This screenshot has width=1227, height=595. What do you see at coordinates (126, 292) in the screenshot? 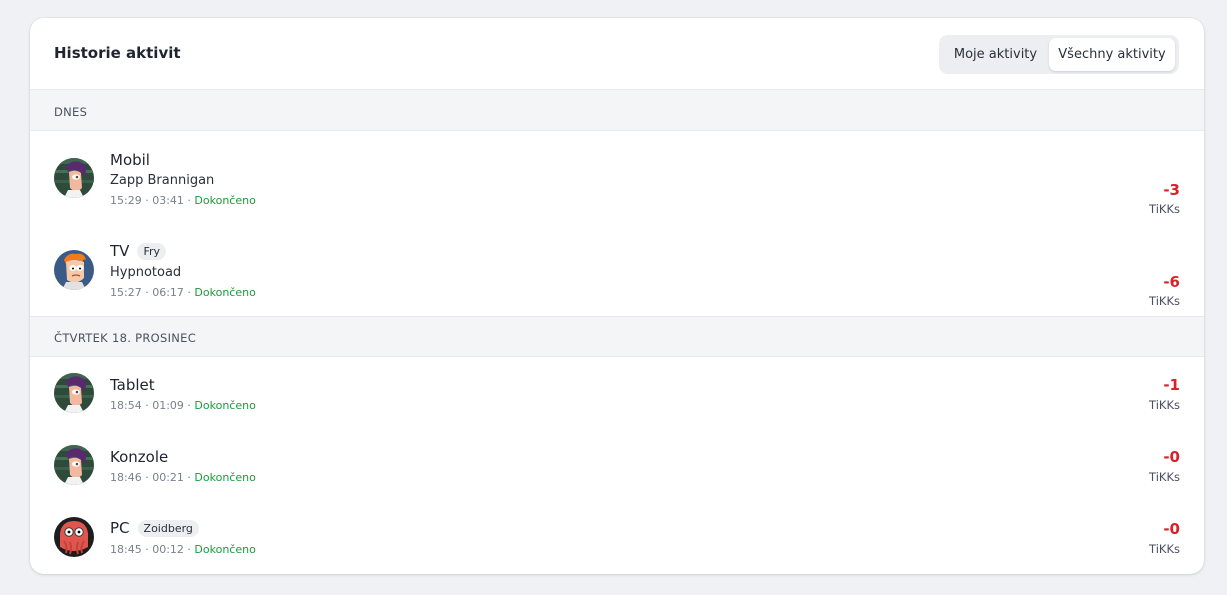
I see `start-time: 15:27` at bounding box center [126, 292].